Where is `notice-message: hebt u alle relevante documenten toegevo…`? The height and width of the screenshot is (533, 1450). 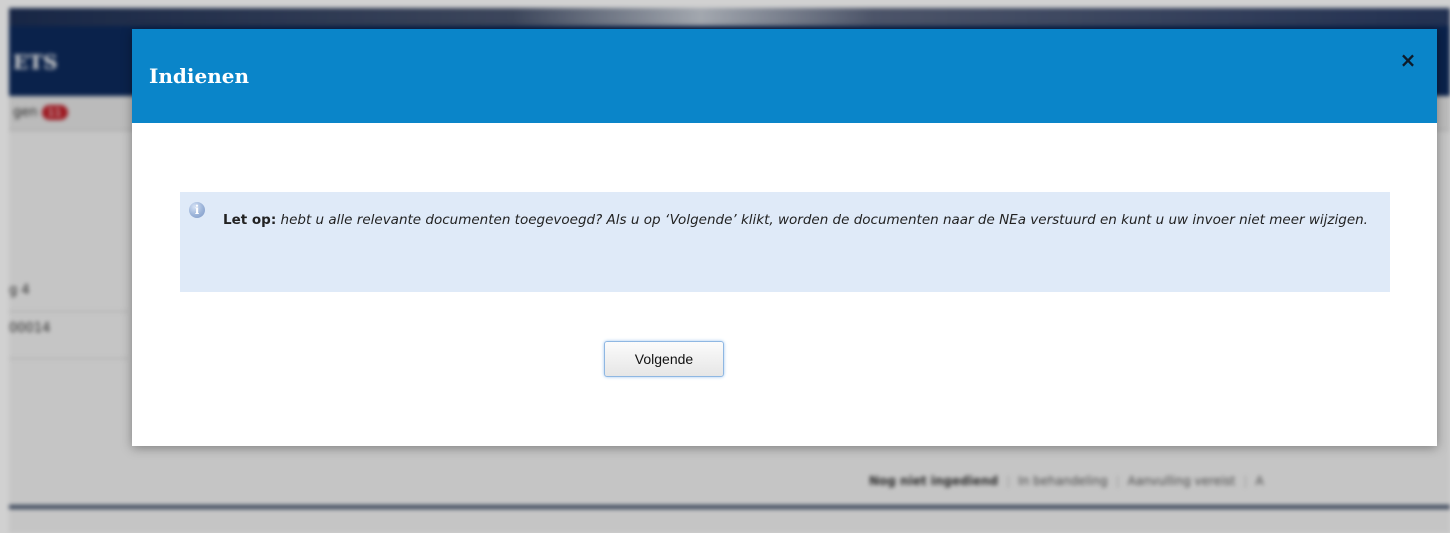 notice-message: hebt u alle relevante documenten toegevo… is located at coordinates (822, 220).